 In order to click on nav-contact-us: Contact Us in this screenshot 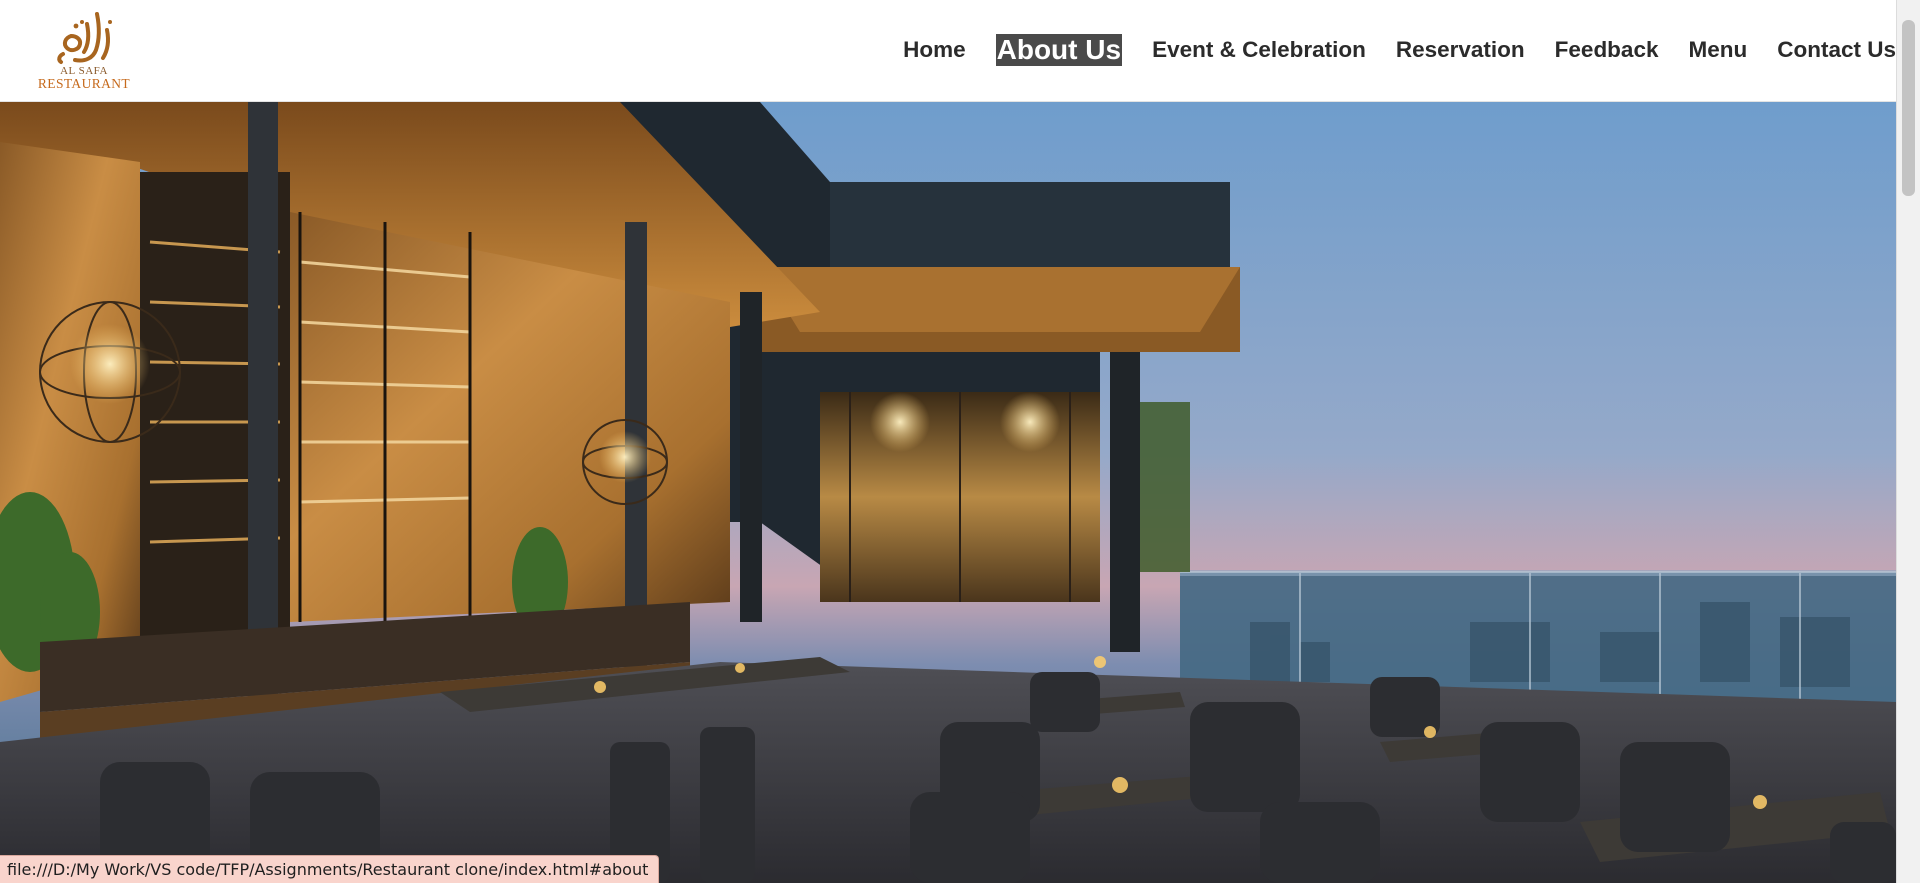, I will do `click(1836, 50)`.